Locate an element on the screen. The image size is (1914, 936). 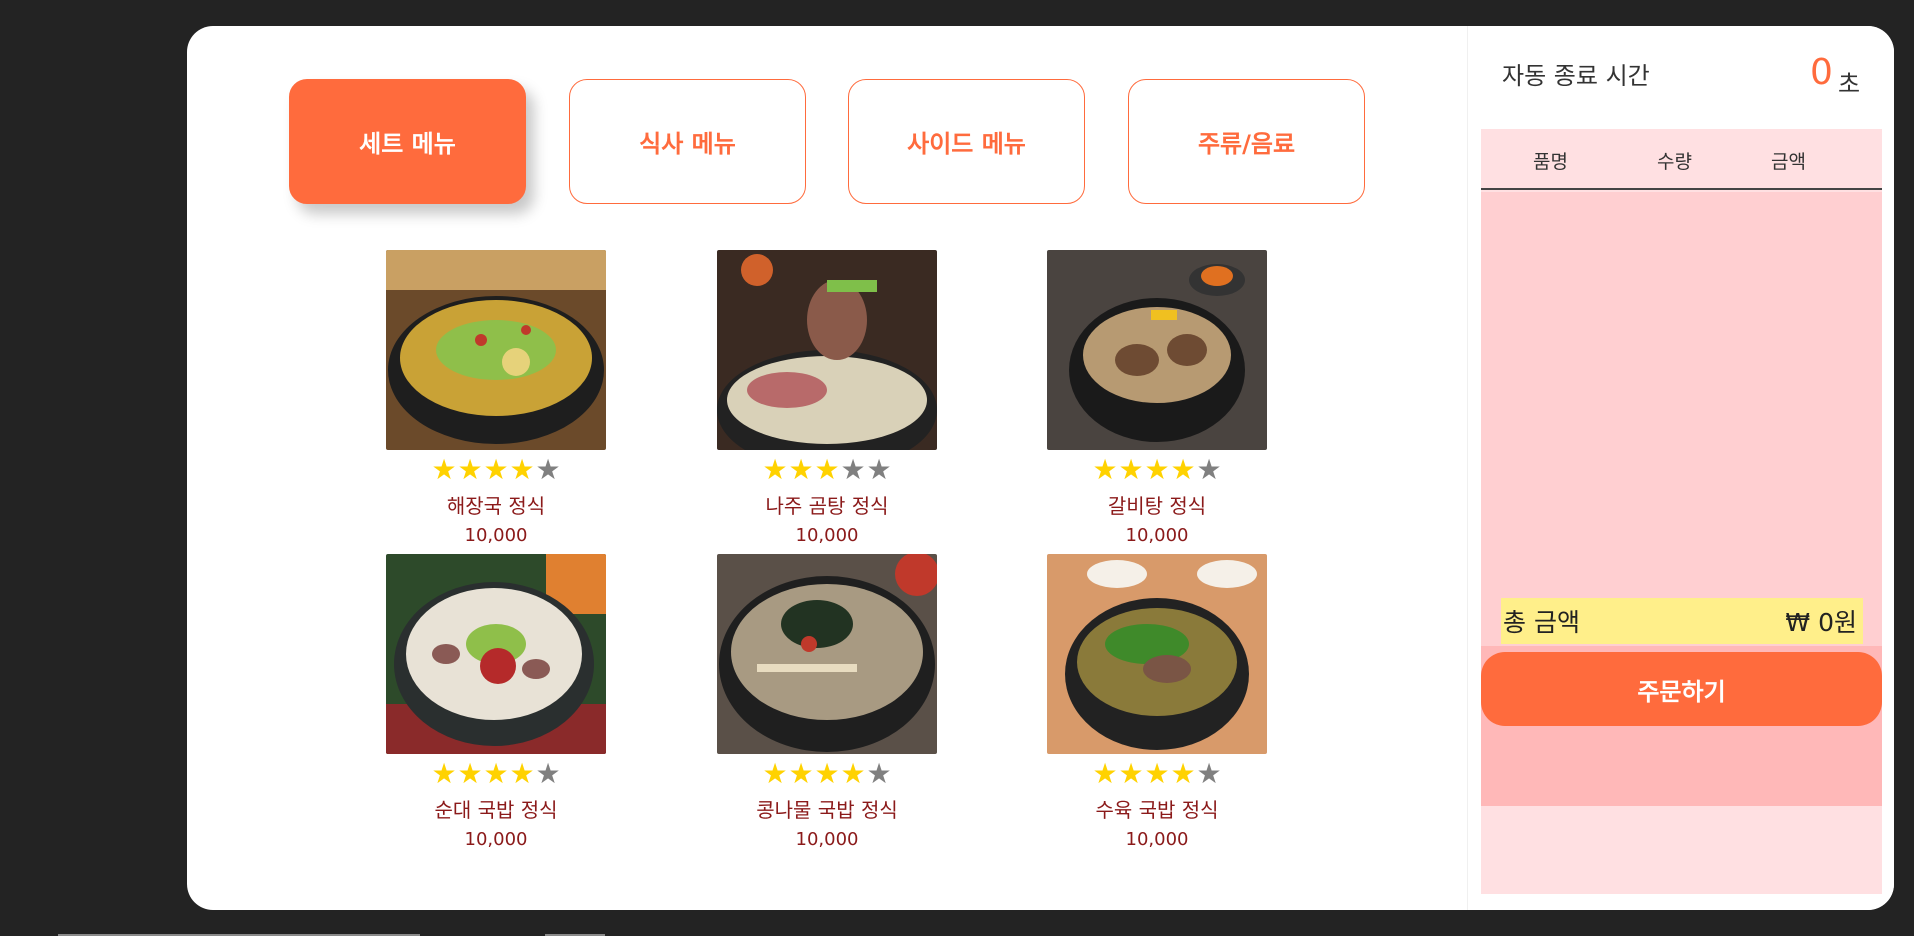
tab-drinks-menu: 주류/음료 is located at coordinates (1246, 141).